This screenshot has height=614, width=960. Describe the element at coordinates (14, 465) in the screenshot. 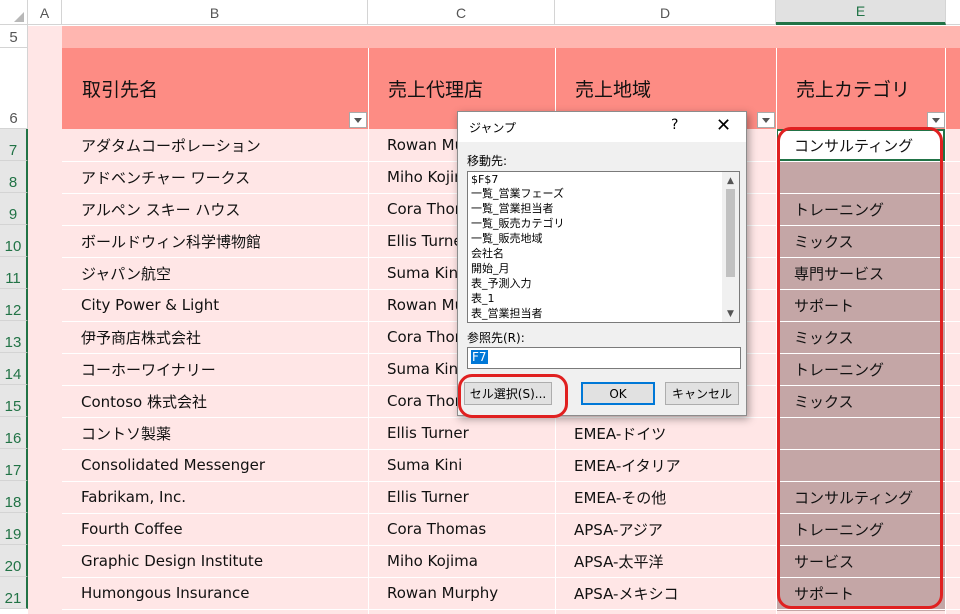

I see `row-header-17: 17` at that location.